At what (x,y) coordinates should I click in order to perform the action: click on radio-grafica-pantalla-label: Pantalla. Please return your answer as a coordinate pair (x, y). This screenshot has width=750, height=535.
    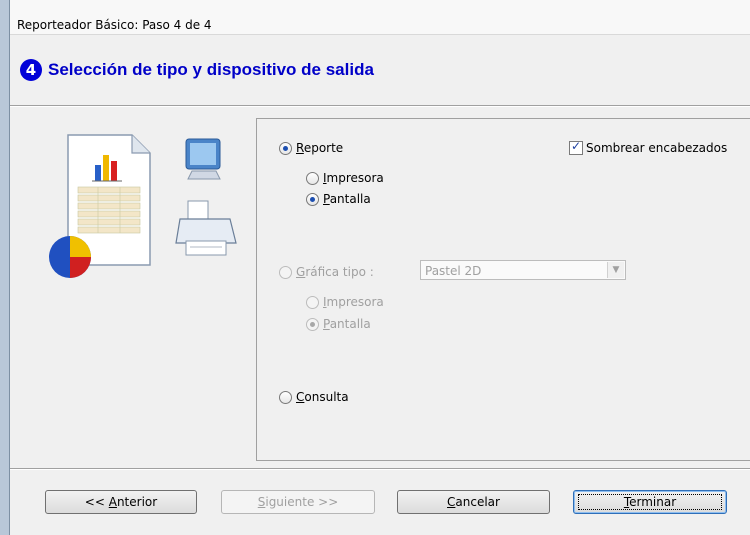
    Looking at the image, I should click on (347, 324).